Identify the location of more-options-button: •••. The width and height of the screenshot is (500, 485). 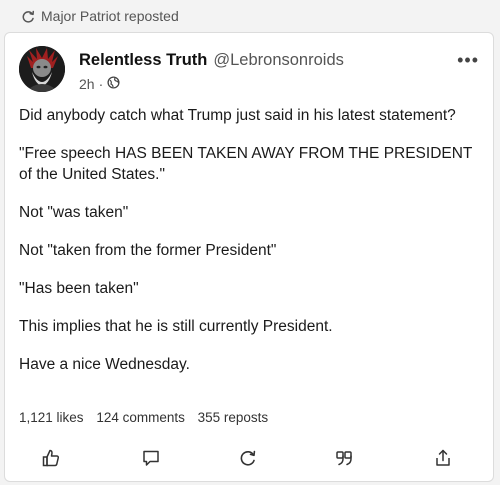
(468, 60).